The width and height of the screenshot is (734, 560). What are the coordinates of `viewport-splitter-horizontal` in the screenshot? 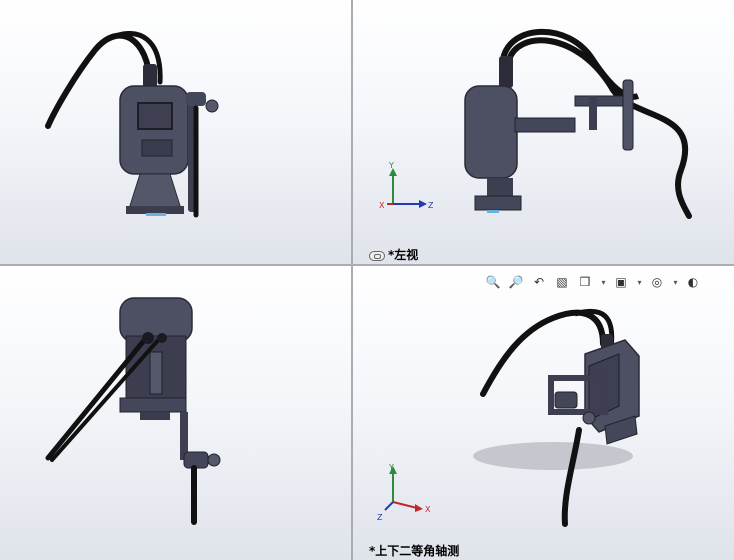 It's located at (367, 265).